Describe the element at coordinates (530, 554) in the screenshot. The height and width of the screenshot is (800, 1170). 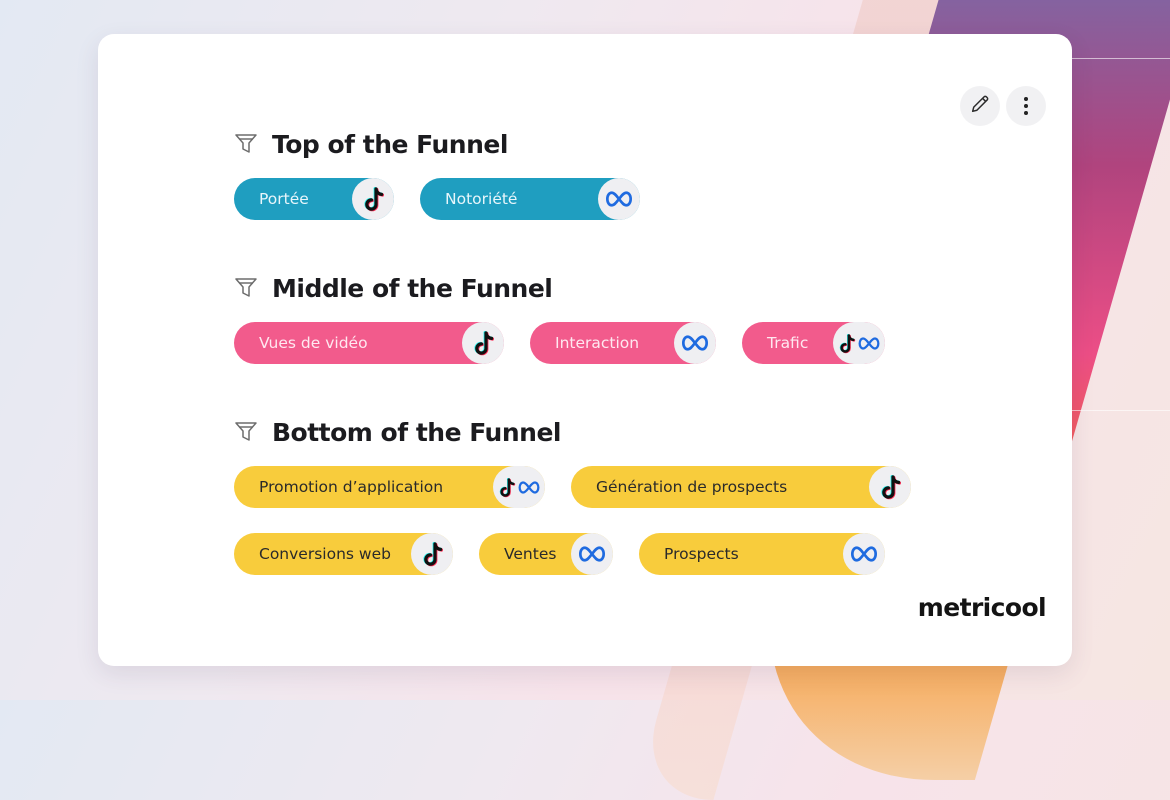
I see `pill-label: Ventes` at that location.